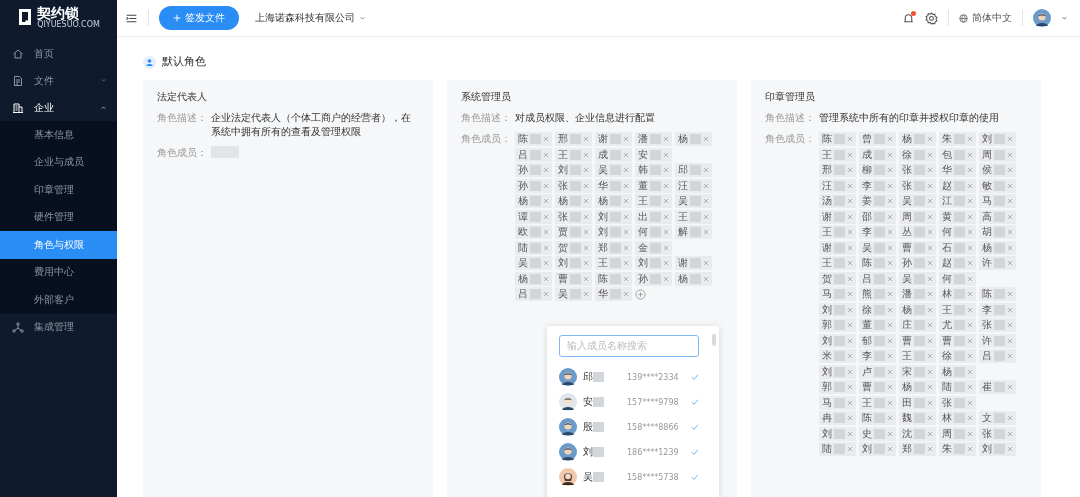 This screenshot has height=497, width=1080. Describe the element at coordinates (985, 18) in the screenshot. I see `language-switcher: 简体中文` at that location.